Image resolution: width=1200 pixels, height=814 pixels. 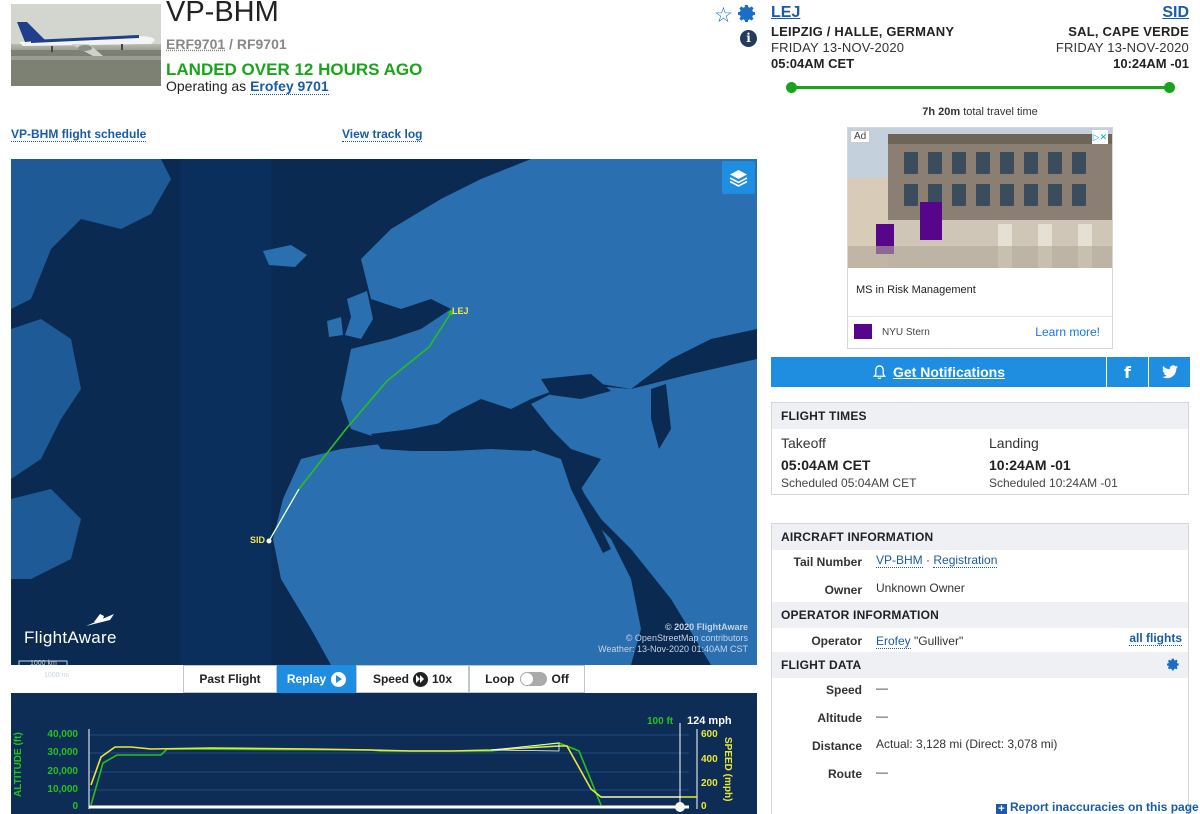 I want to click on operating-as: Operating as Erofey 9701, so click(x=247, y=86).